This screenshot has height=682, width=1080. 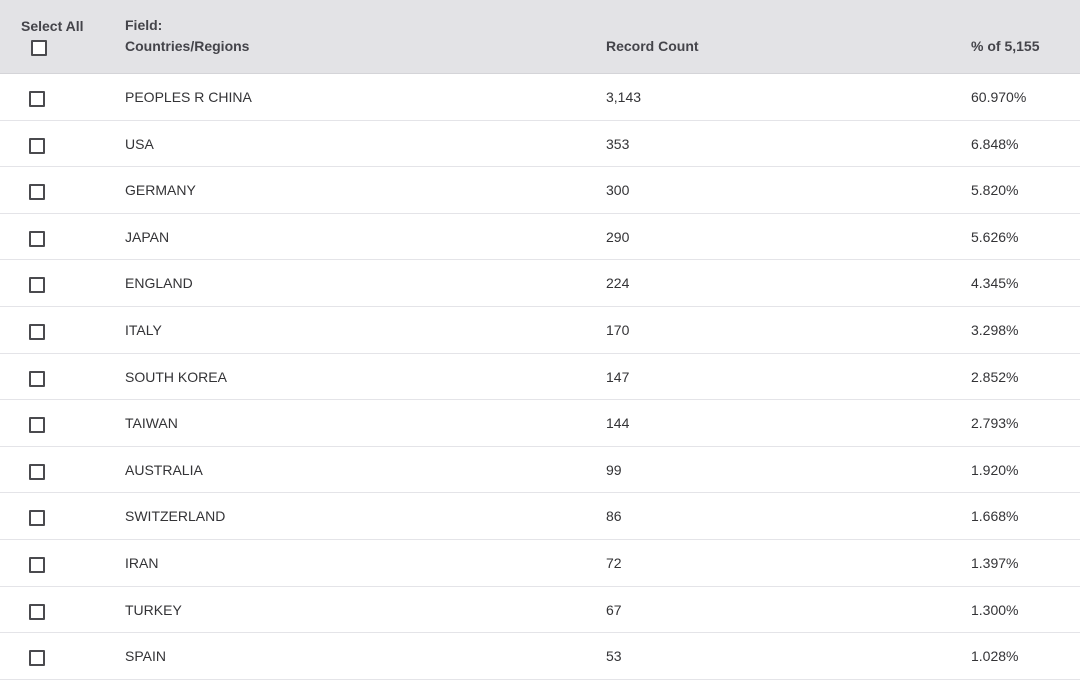 What do you see at coordinates (614, 469) in the screenshot?
I see `record-count-cell: 99` at bounding box center [614, 469].